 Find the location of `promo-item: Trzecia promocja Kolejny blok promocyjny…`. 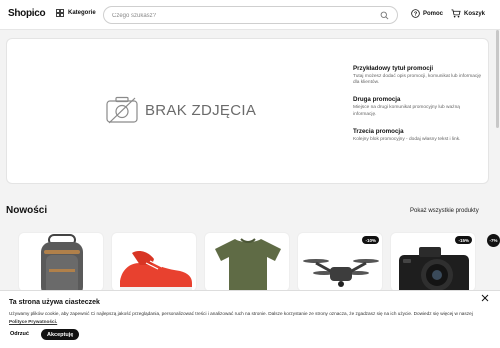

promo-item: Trzecia promocja Kolejny blok promocyjny… is located at coordinates (418, 135).